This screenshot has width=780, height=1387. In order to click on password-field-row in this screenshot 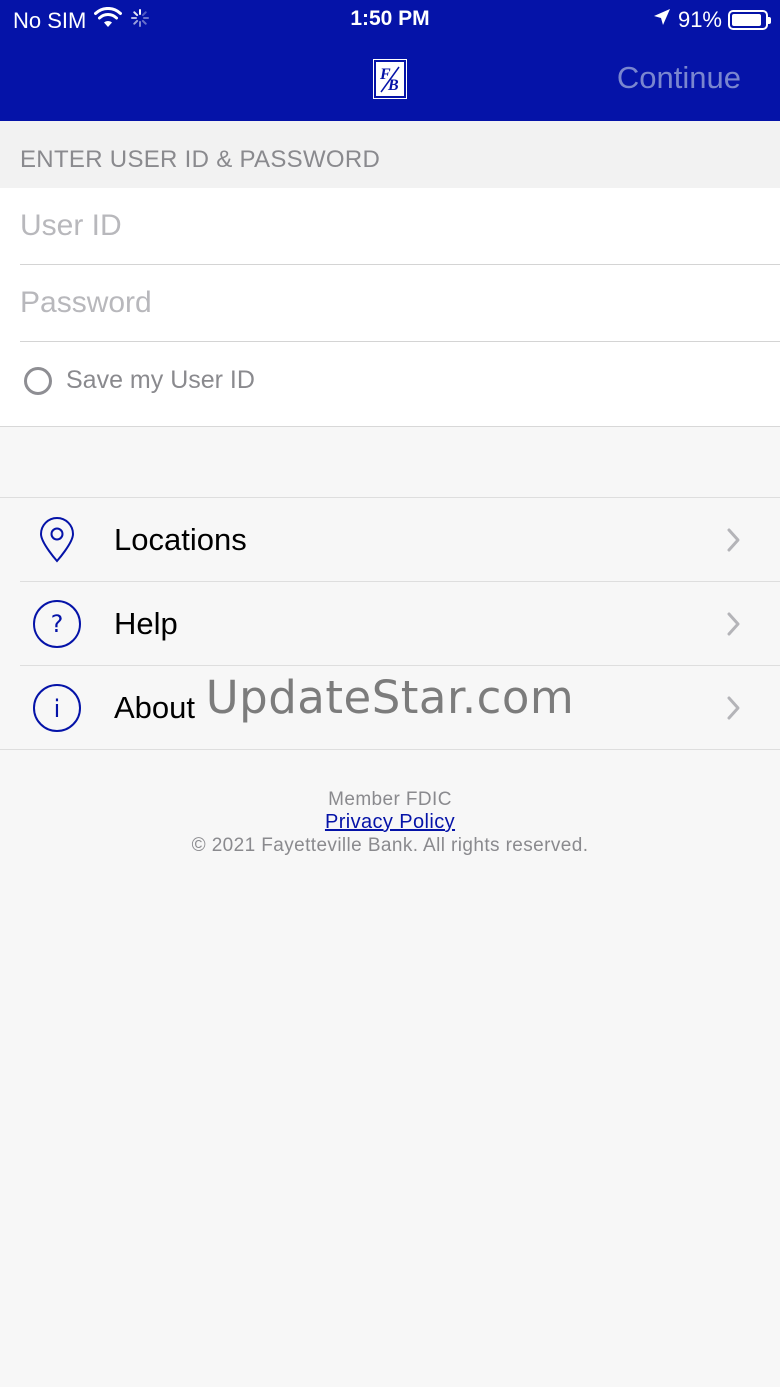, I will do `click(400, 303)`.